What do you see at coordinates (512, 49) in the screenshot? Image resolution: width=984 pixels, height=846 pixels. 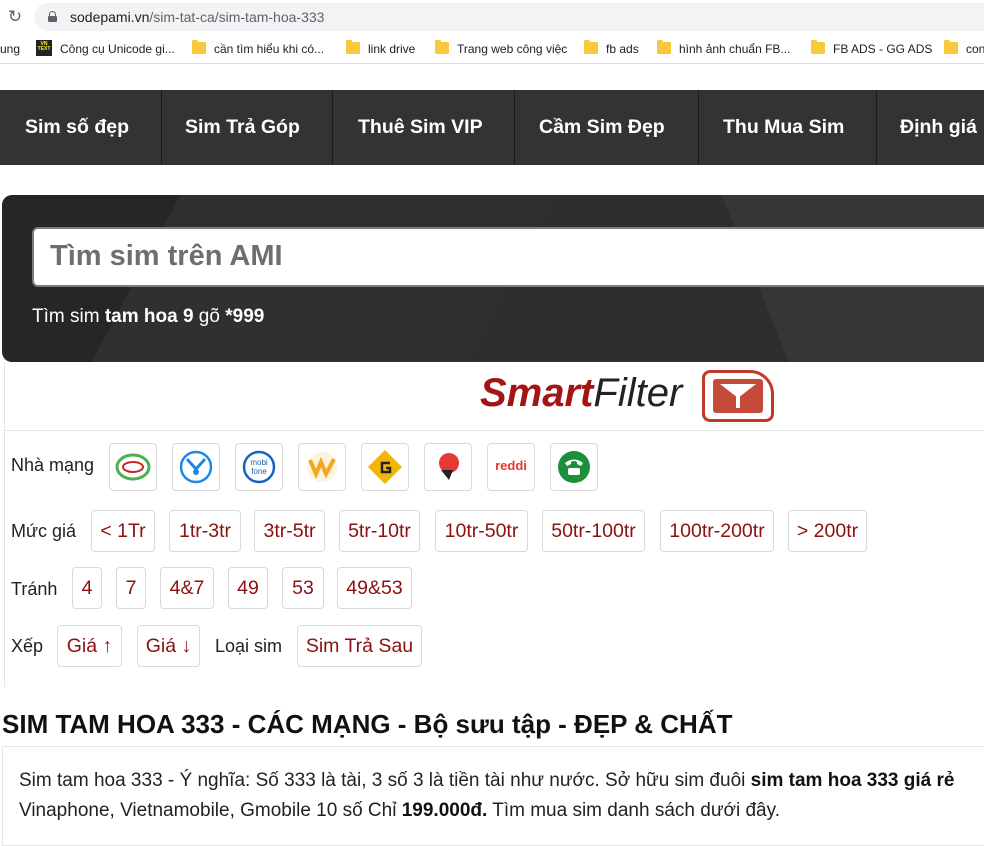 I see `bookmark-item: Trang web công việc` at bounding box center [512, 49].